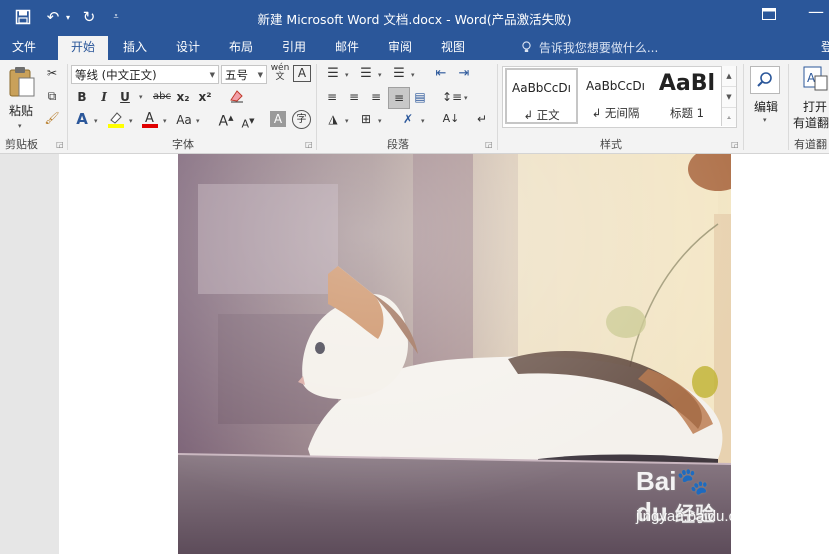  Describe the element at coordinates (21, 93) in the screenshot. I see `paste-button: 粘贴` at that location.